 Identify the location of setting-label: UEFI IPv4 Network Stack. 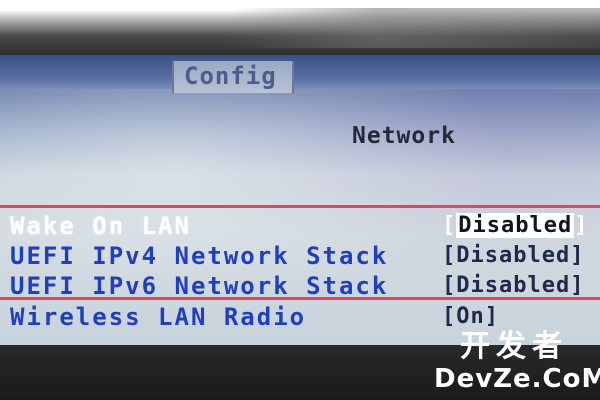
(199, 256).